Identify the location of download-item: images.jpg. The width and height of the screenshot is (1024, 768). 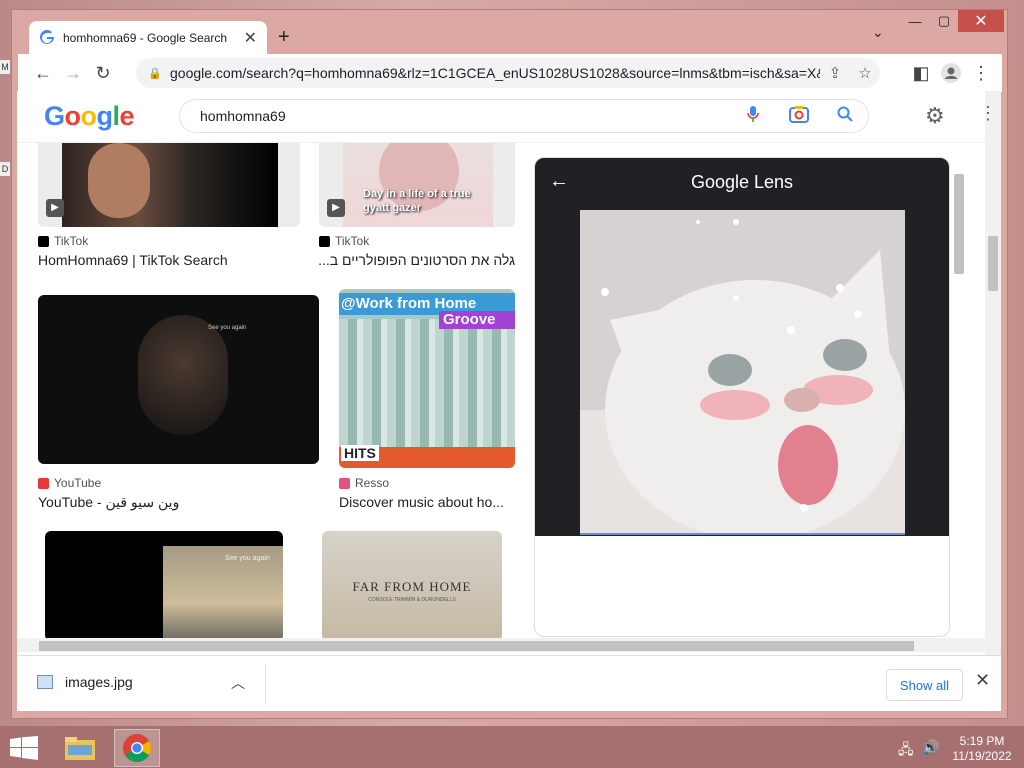
(85, 682).